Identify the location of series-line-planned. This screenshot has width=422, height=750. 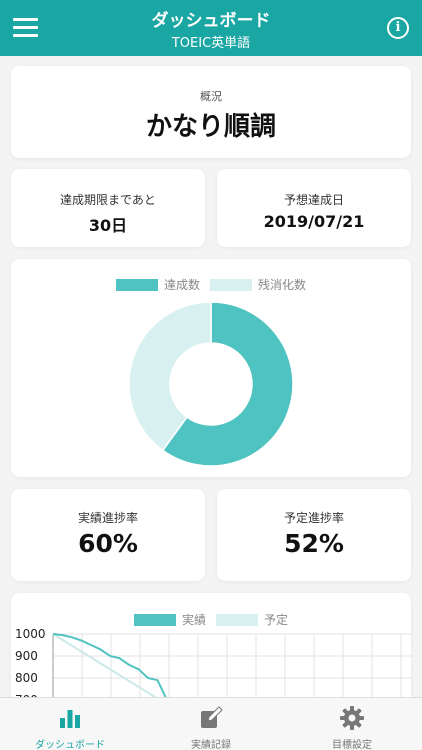
(110, 669).